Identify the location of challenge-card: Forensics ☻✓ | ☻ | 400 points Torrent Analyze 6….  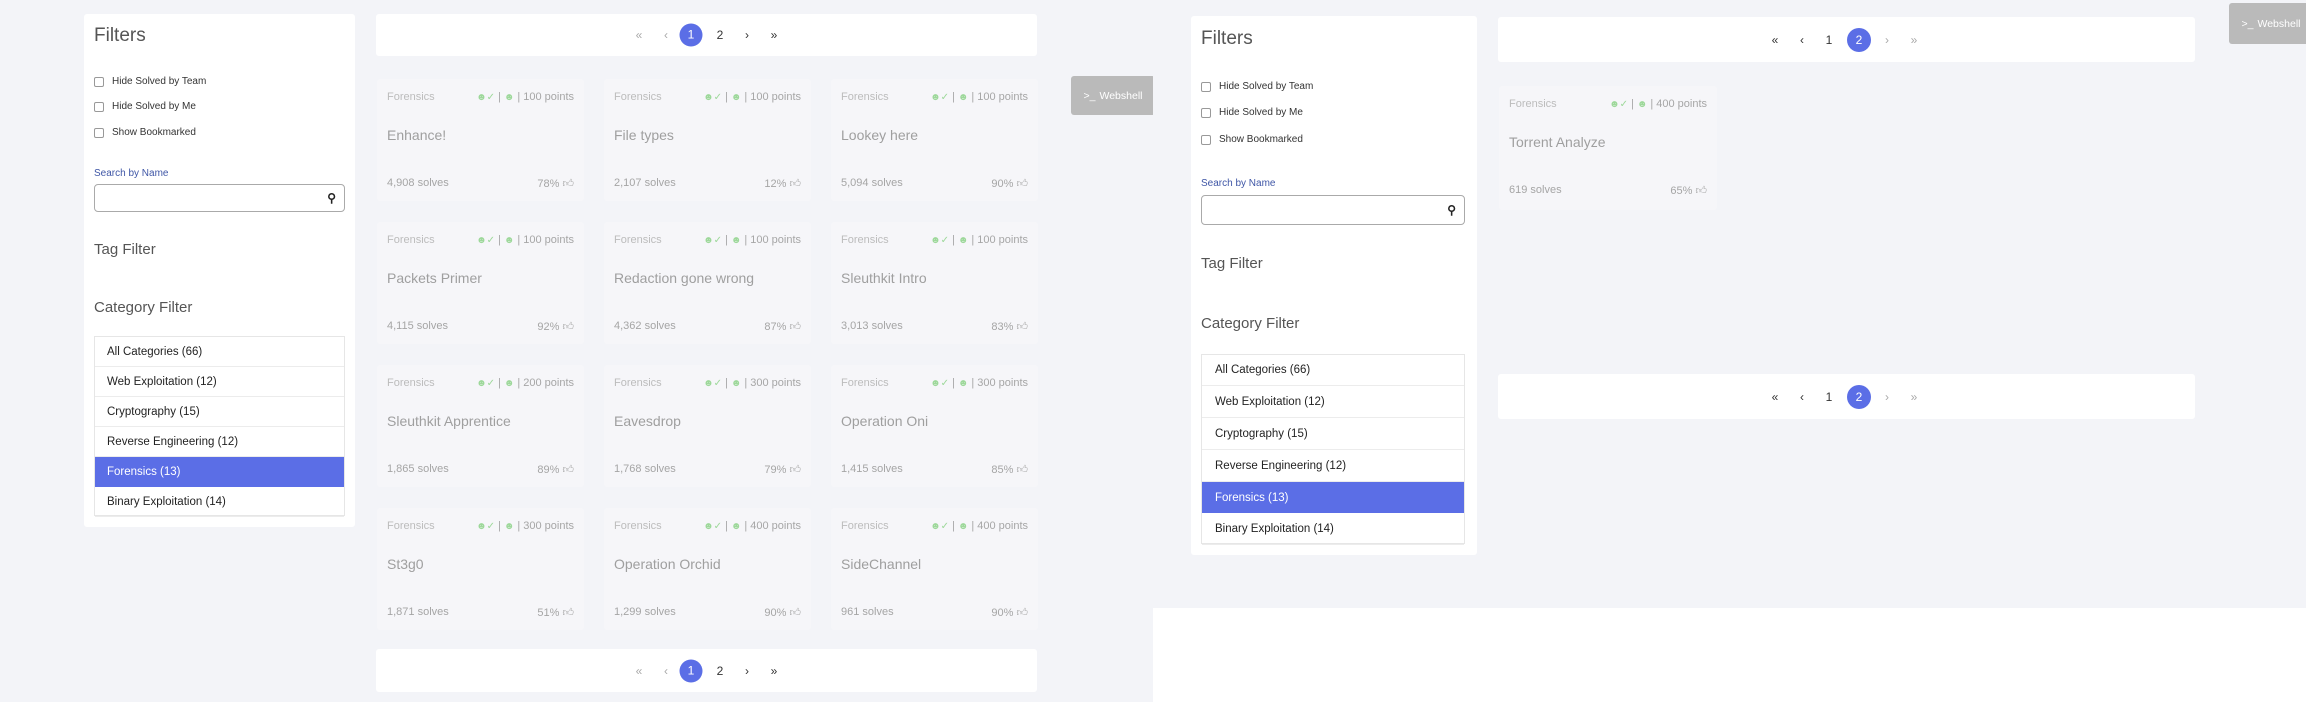
(1608, 148).